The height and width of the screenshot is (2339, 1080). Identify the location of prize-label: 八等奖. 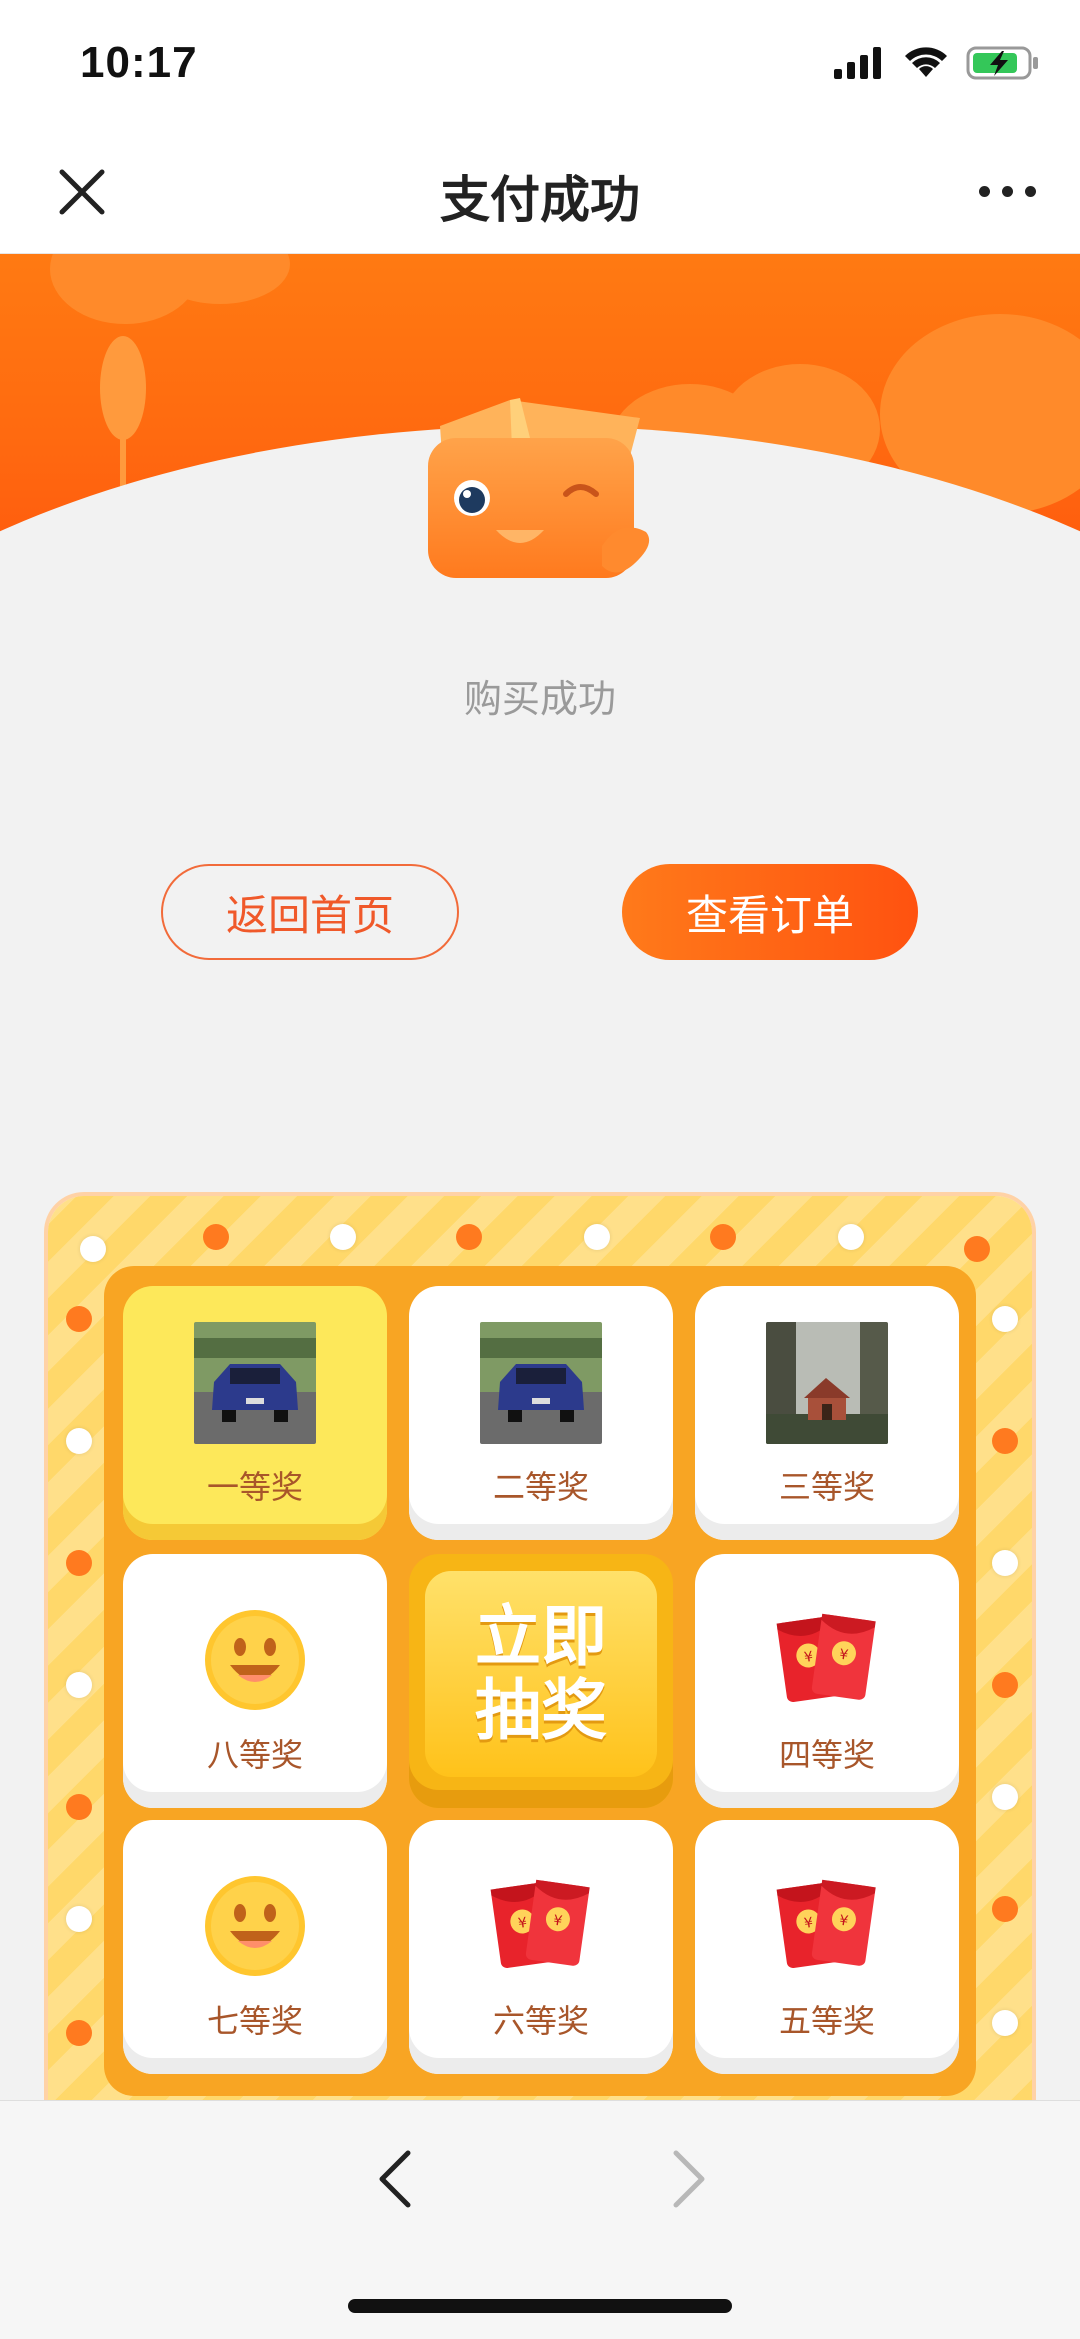
(254, 1755).